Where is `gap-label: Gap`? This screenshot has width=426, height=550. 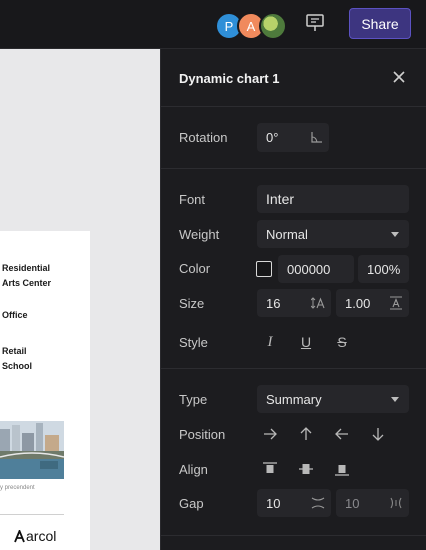
gap-label: Gap is located at coordinates (191, 503).